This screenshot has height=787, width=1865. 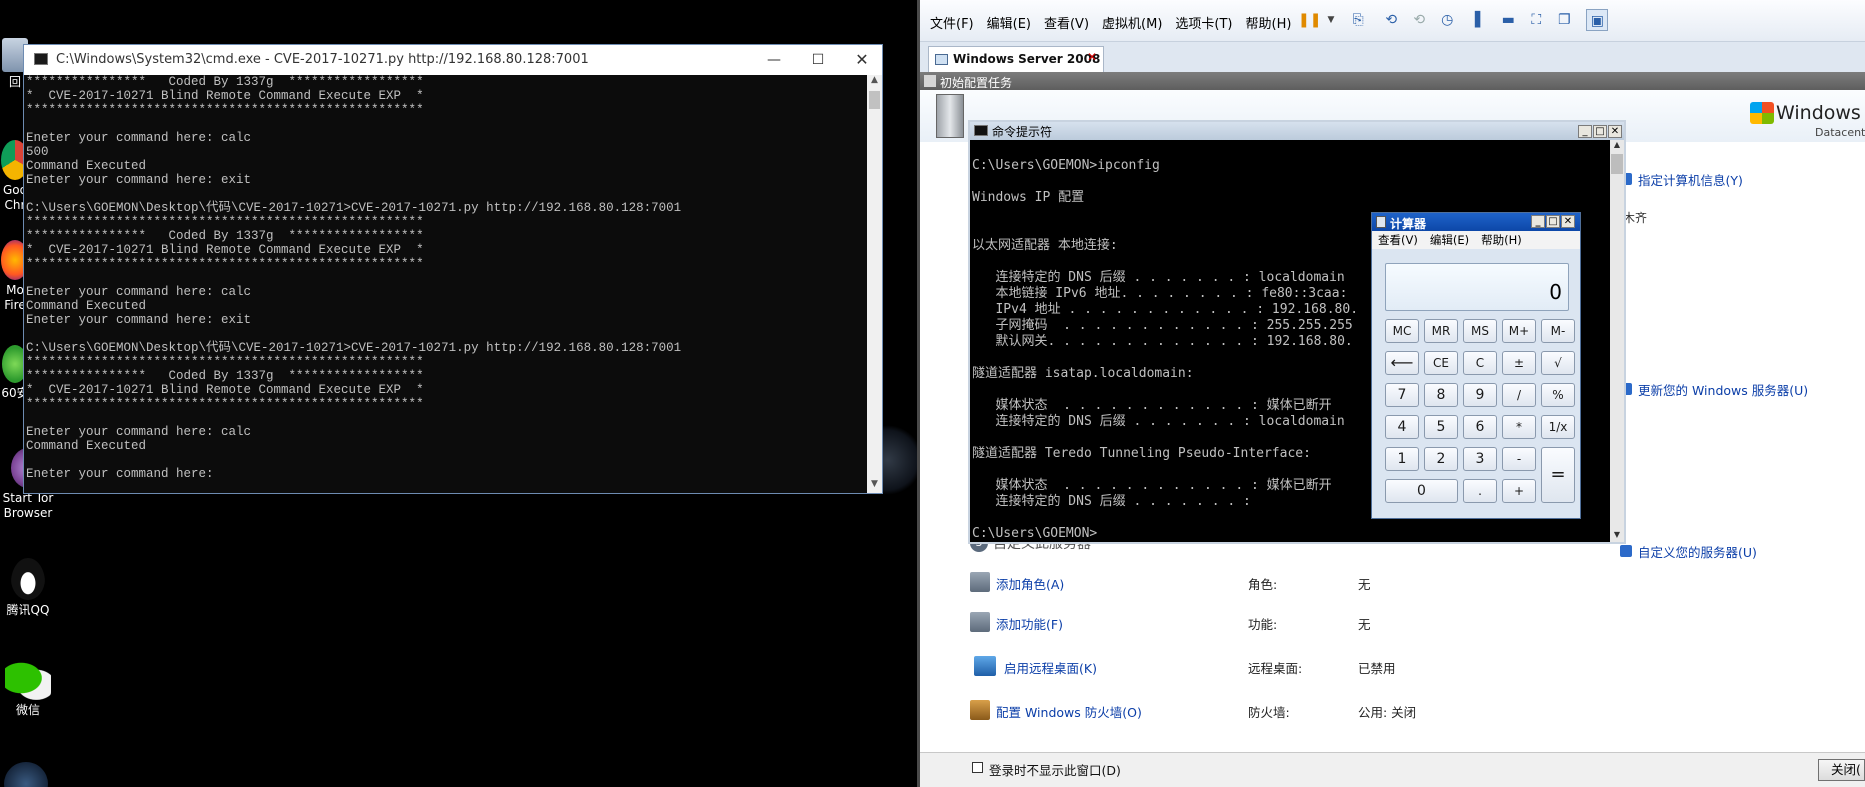 What do you see at coordinates (1480, 427) in the screenshot?
I see `calc-key-6: 6` at bounding box center [1480, 427].